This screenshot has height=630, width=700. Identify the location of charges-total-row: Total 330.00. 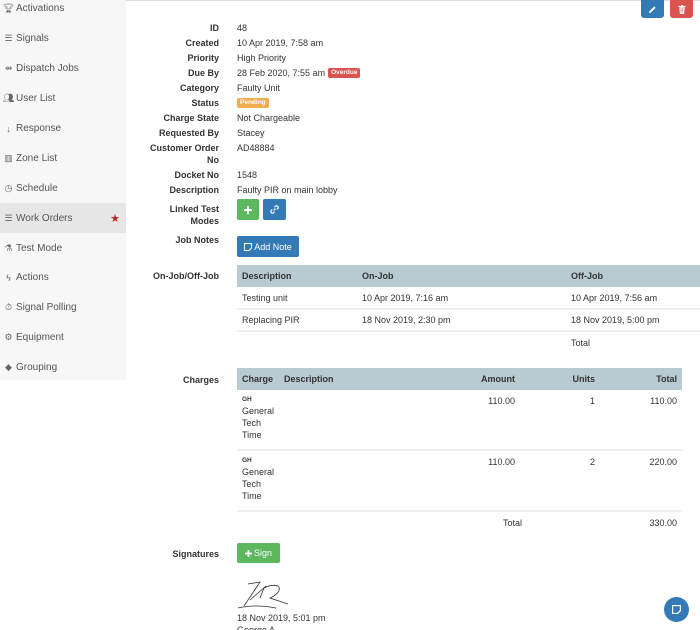
(459, 523).